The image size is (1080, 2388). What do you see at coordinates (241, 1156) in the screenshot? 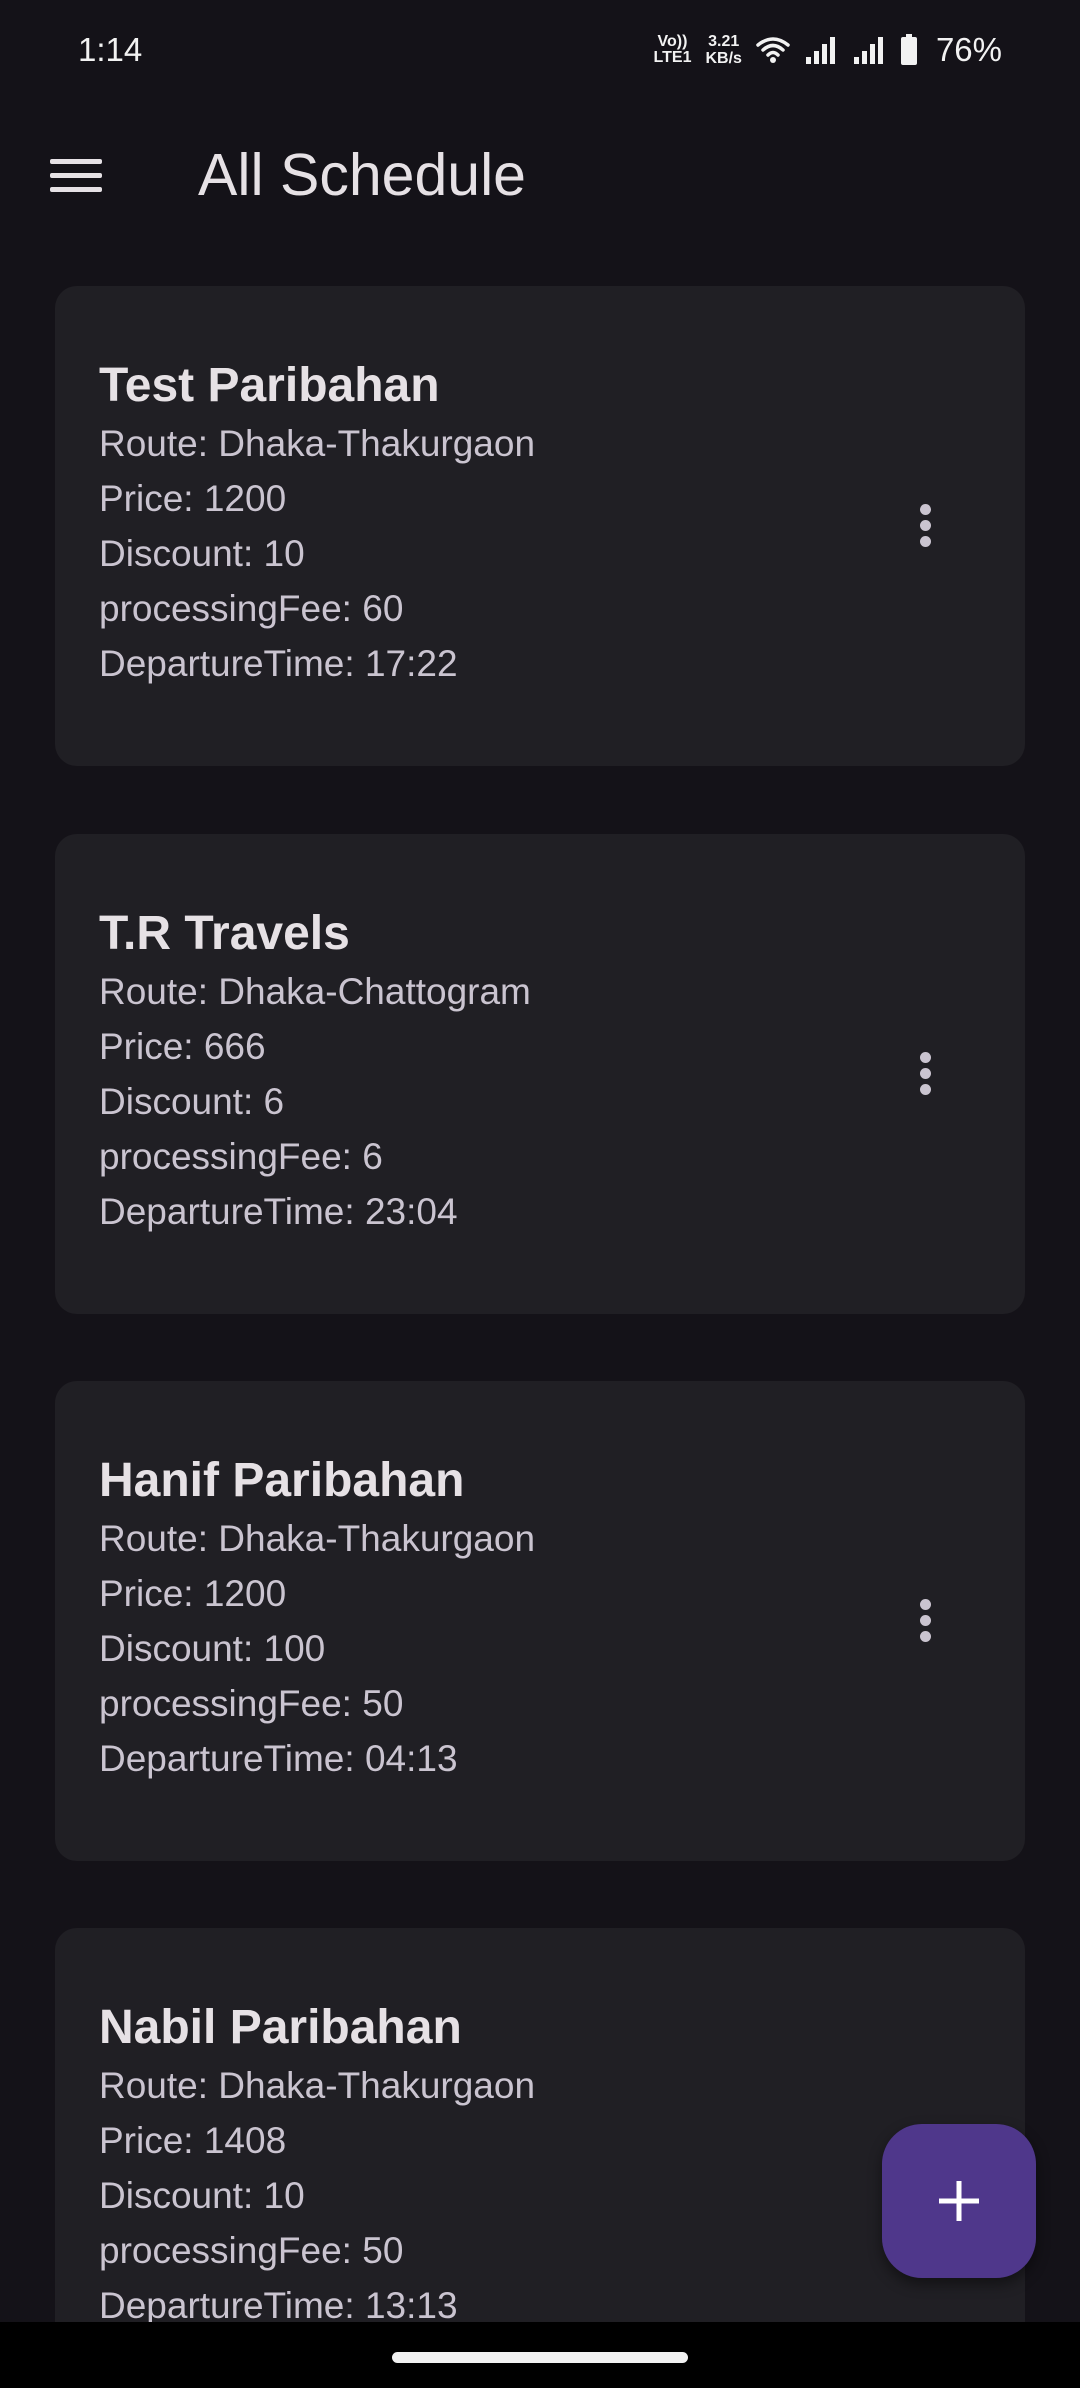
I see `schedule-processing-fee: processingFee: 6` at bounding box center [241, 1156].